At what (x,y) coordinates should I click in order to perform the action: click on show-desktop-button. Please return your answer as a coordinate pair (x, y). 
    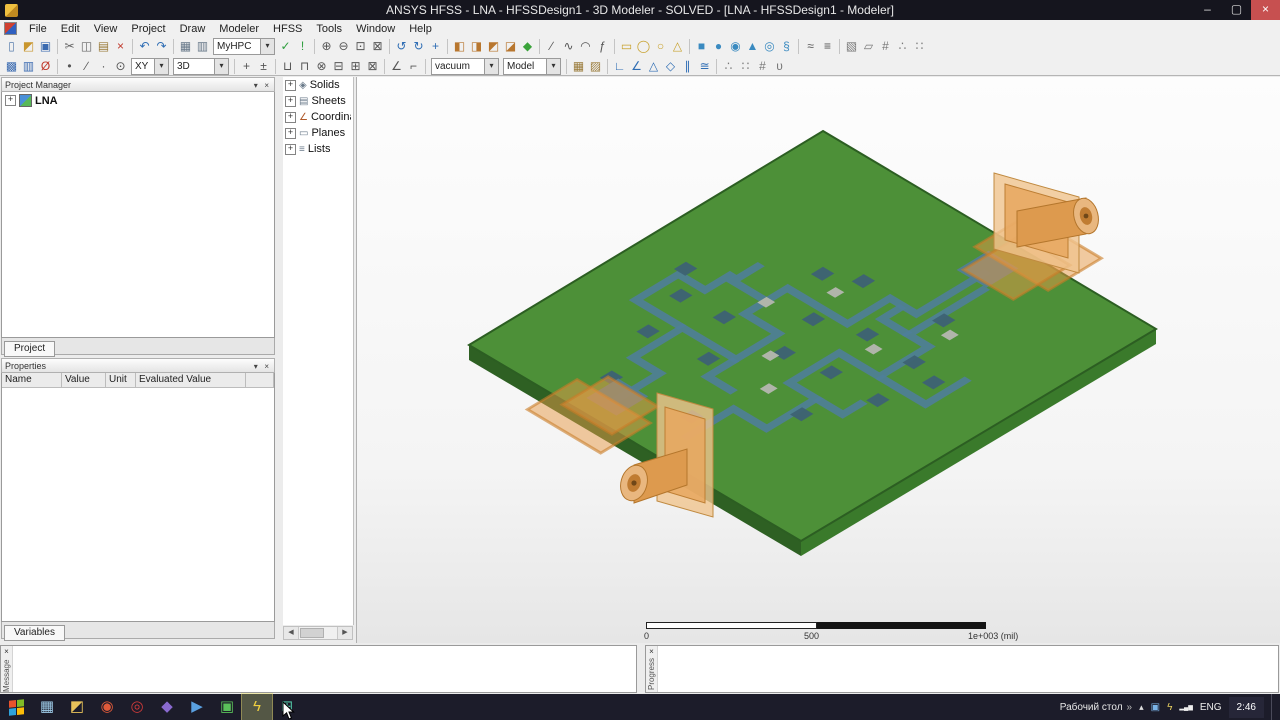
    Looking at the image, I should click on (1274, 707).